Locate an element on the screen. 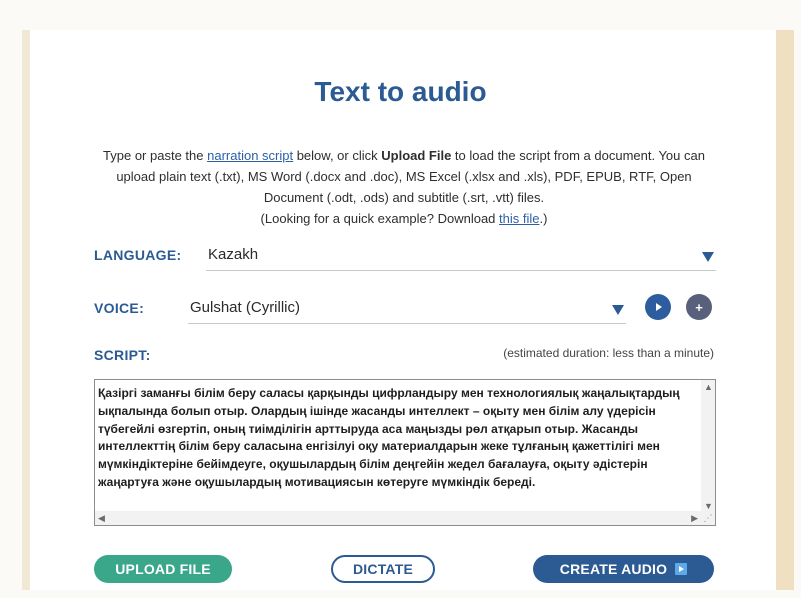  scroll-right-icon: ▶ is located at coordinates (694, 518).